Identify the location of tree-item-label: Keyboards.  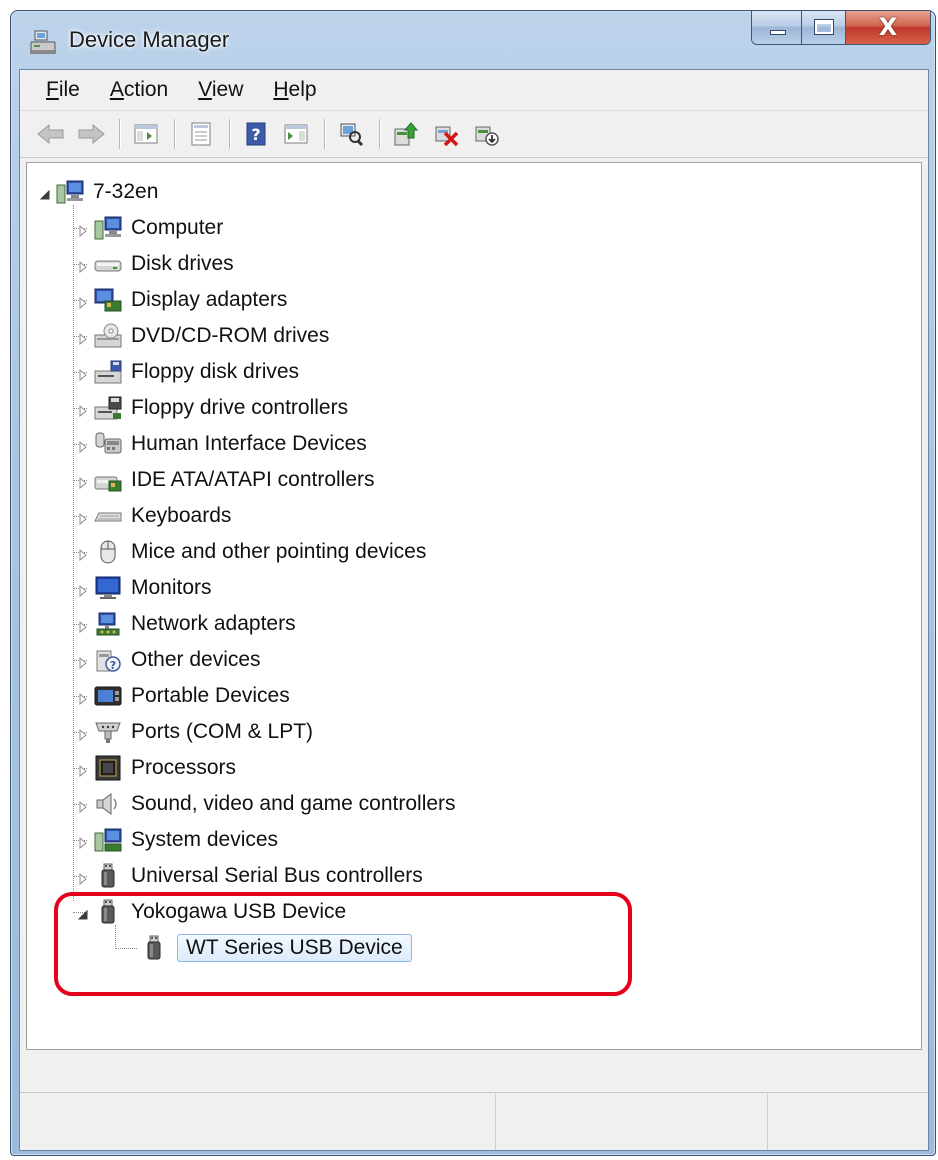
(181, 515).